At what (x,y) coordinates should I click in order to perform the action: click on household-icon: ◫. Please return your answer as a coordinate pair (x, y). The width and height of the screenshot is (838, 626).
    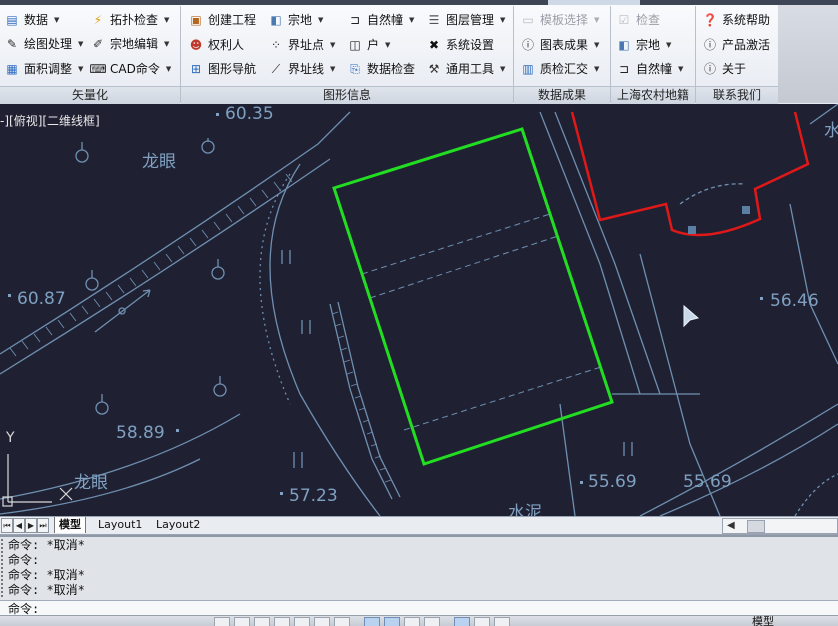
    Looking at the image, I should click on (355, 45).